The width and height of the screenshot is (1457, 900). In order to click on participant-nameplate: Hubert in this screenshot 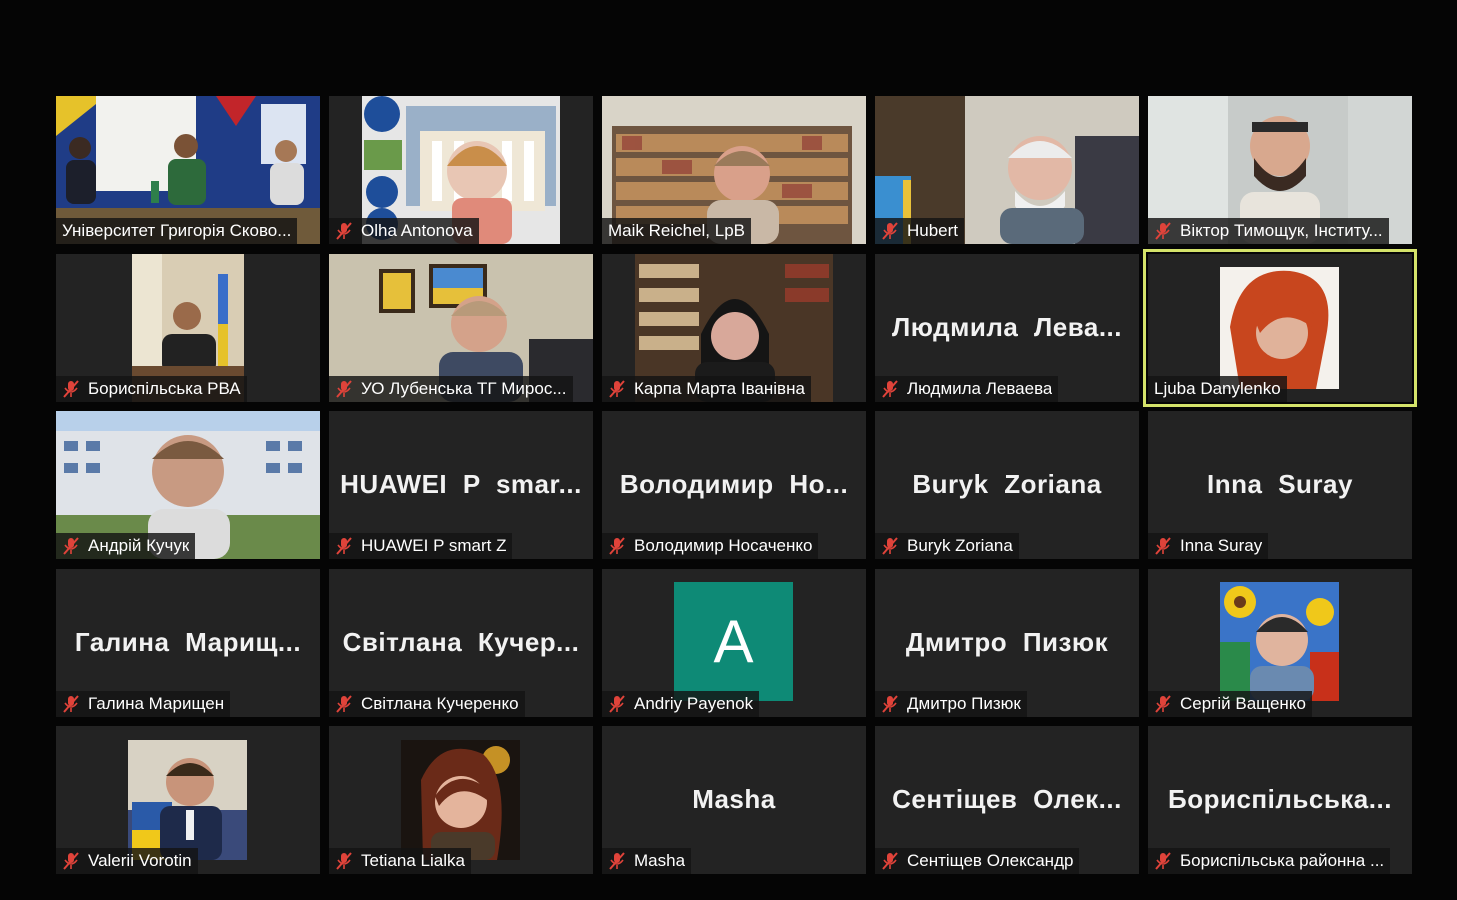, I will do `click(920, 231)`.